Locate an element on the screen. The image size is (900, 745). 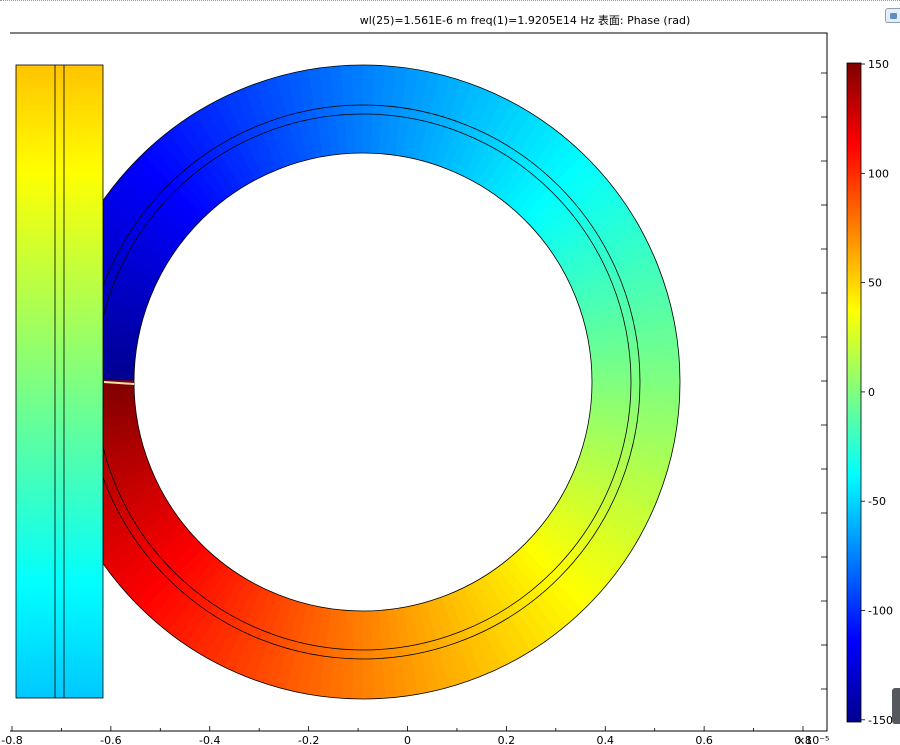
x-tick-label: -0.6 is located at coordinates (110, 739).